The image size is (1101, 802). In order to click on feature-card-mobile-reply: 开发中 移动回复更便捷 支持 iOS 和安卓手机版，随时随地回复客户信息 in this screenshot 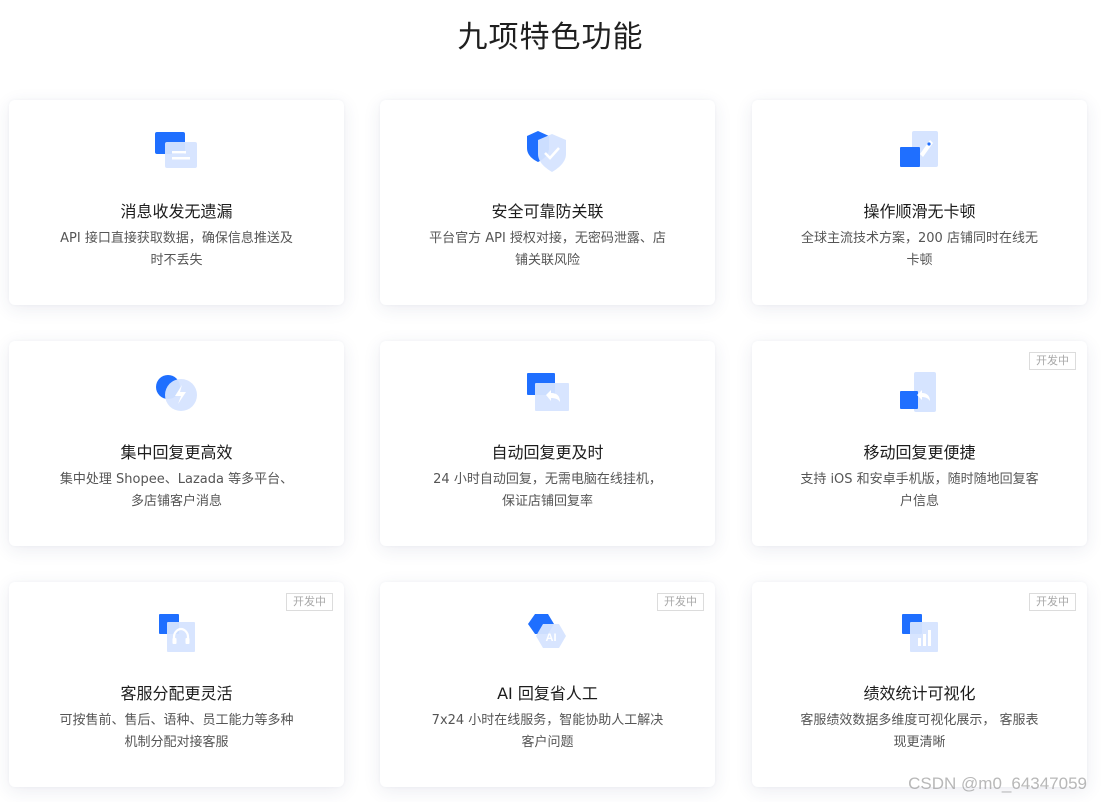, I will do `click(919, 443)`.